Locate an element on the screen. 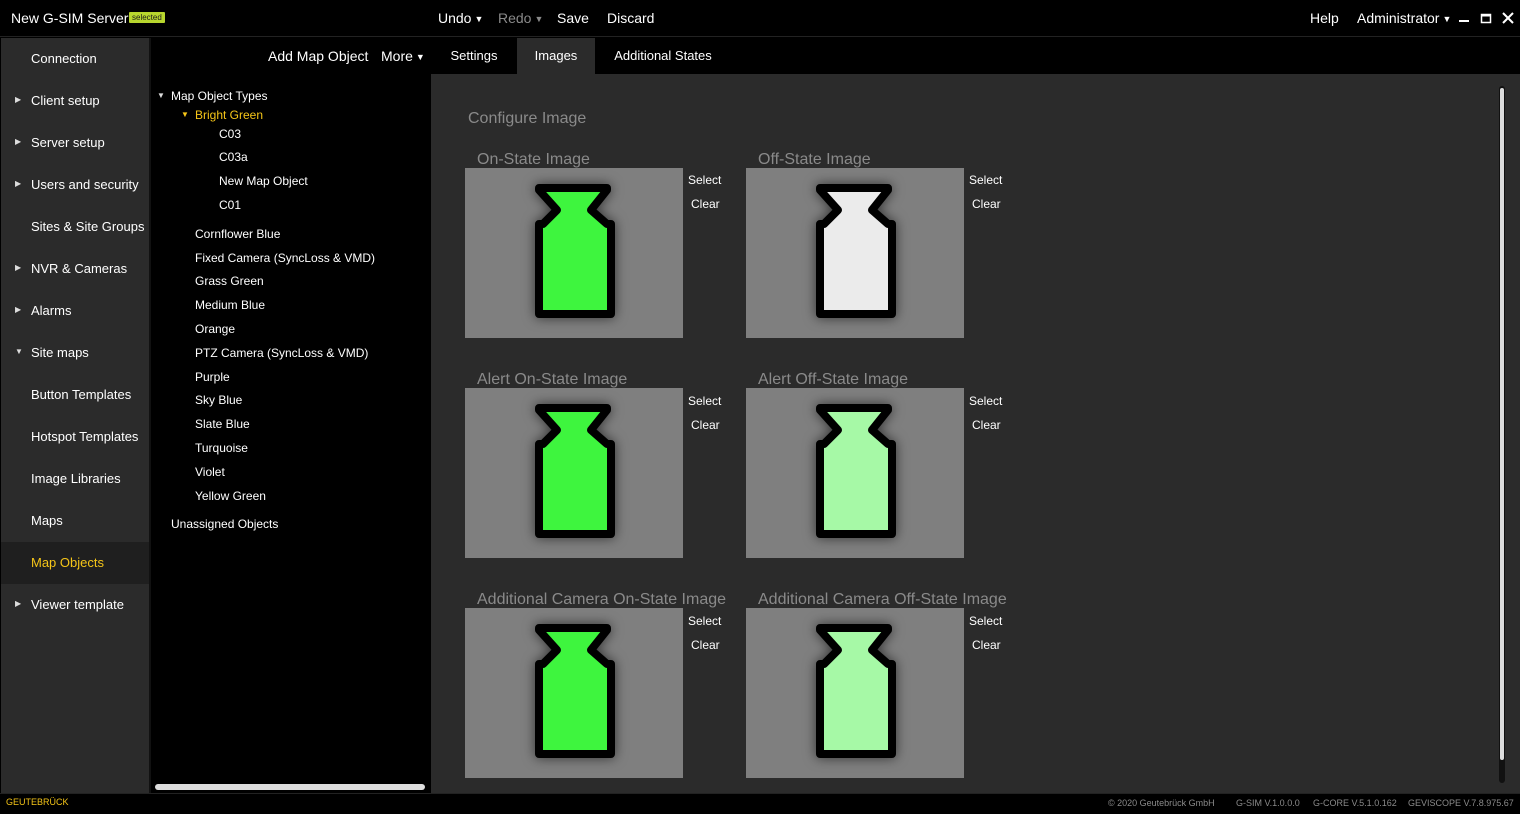 Image resolution: width=1520 pixels, height=814 pixels. additional-camera-off-state-image-preview is located at coordinates (855, 693).